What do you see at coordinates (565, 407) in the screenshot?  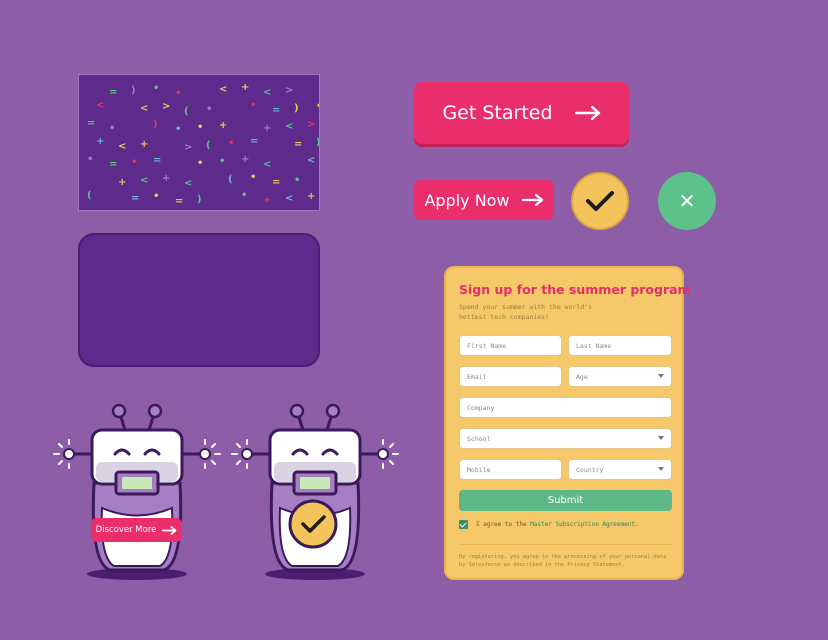 I see `company-field: Company` at bounding box center [565, 407].